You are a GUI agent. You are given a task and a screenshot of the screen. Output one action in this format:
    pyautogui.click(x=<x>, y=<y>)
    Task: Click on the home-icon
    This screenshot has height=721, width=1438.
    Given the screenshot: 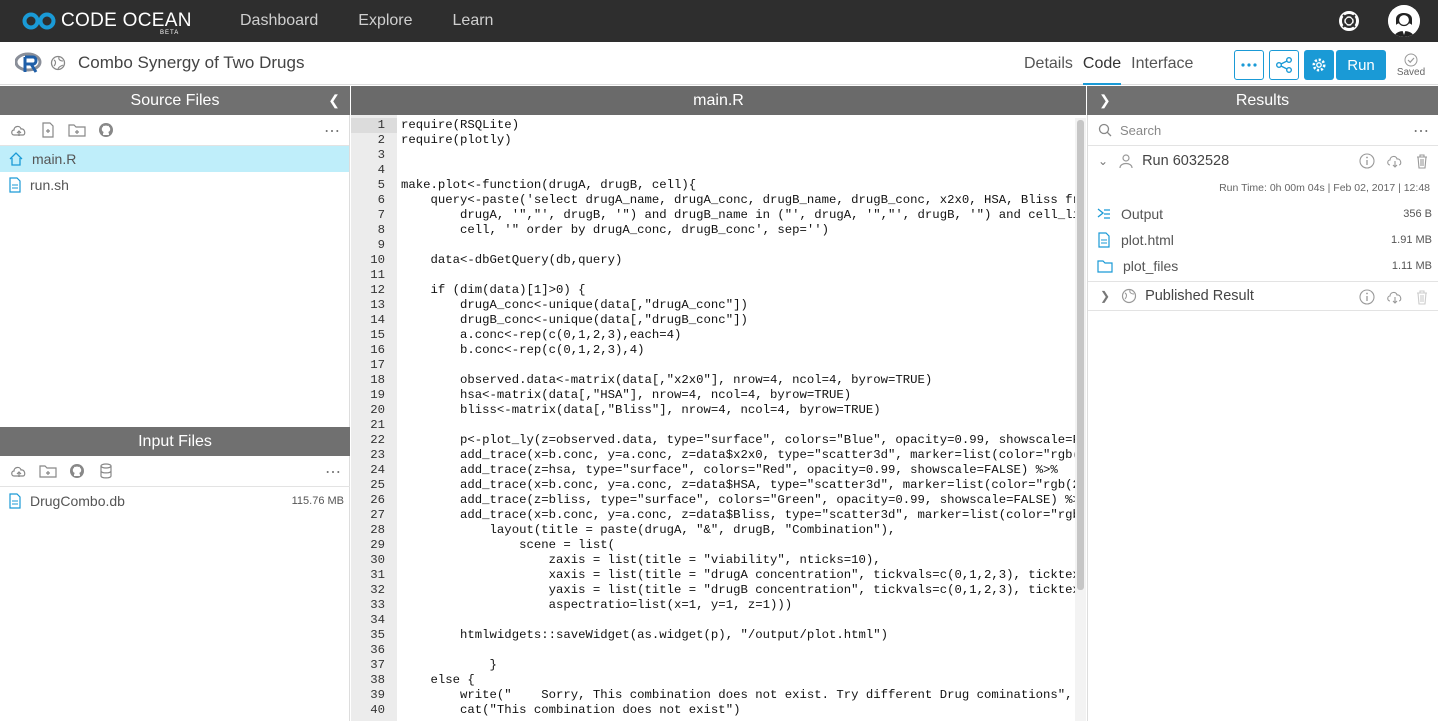 What is the action you would take?
    pyautogui.click(x=16, y=159)
    